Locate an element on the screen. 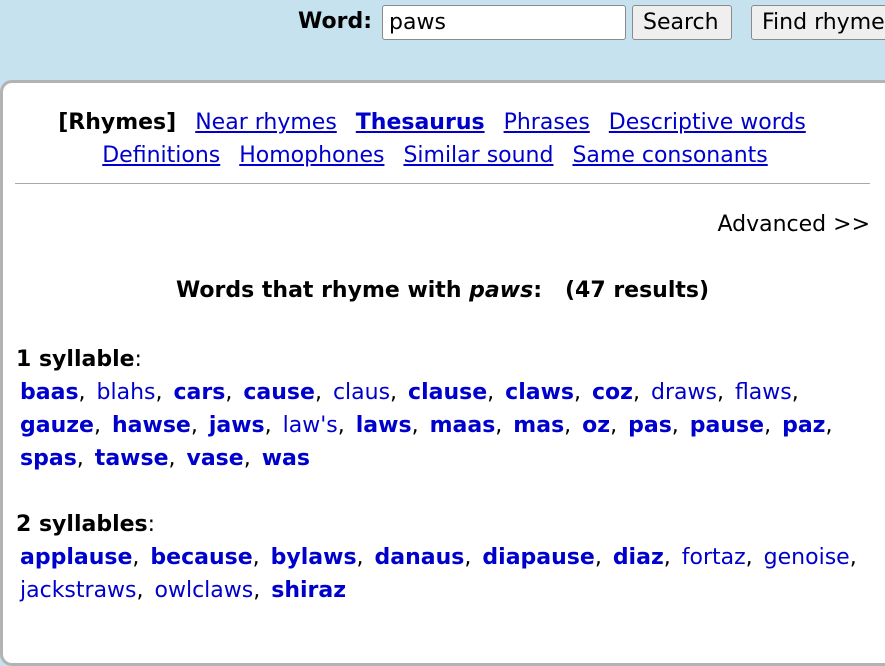 The height and width of the screenshot is (666, 885). rhyme-word-link: mas is located at coordinates (538, 425).